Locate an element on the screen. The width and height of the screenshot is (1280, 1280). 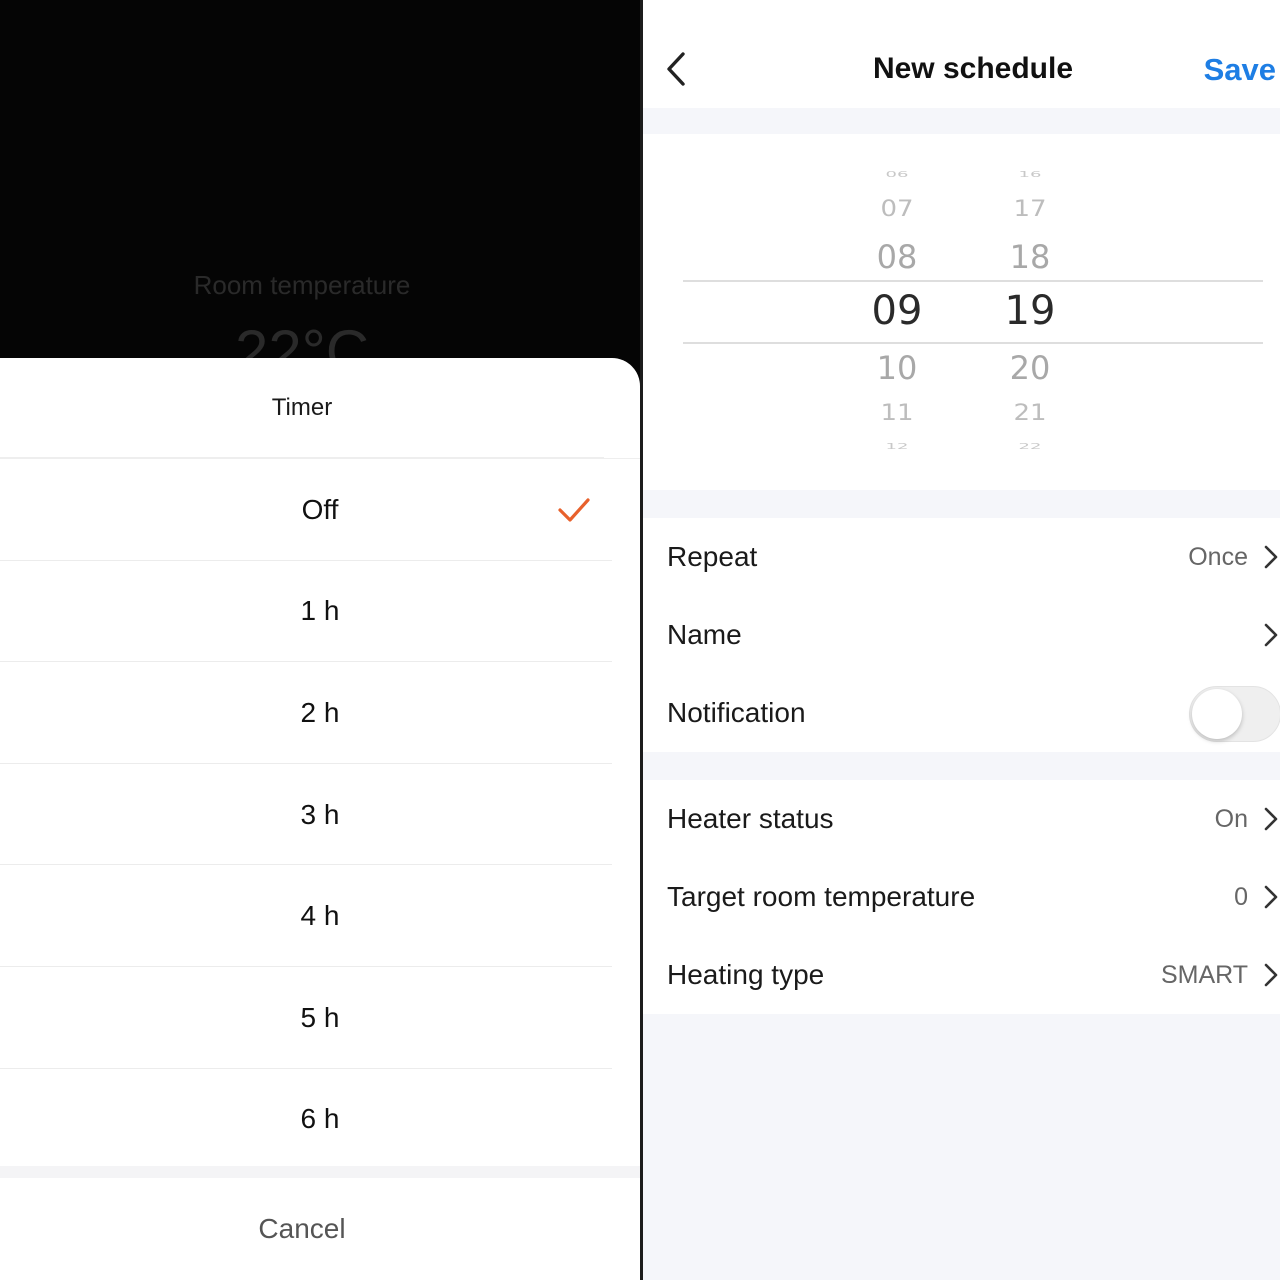
option-label: 6 h is located at coordinates (320, 1119).